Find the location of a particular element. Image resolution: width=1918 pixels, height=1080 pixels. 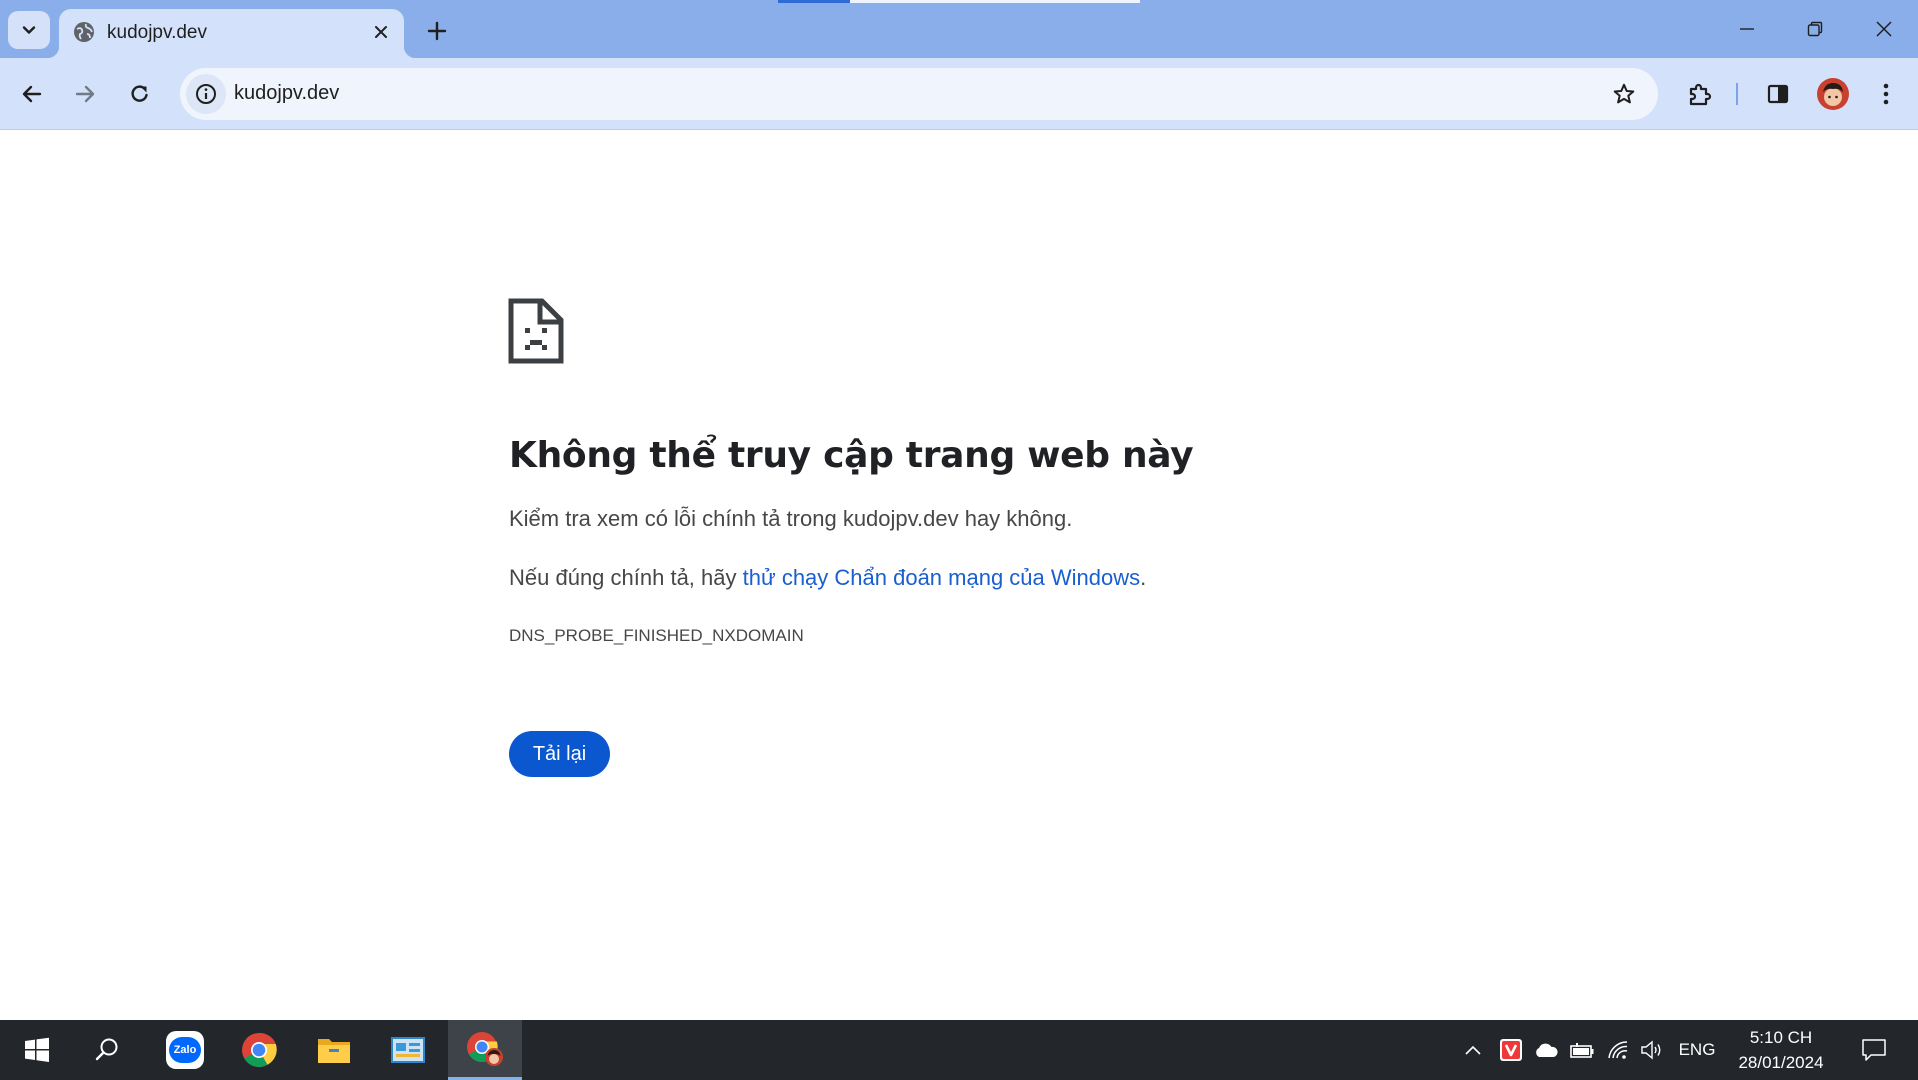

globe-icon is located at coordinates (84, 32).